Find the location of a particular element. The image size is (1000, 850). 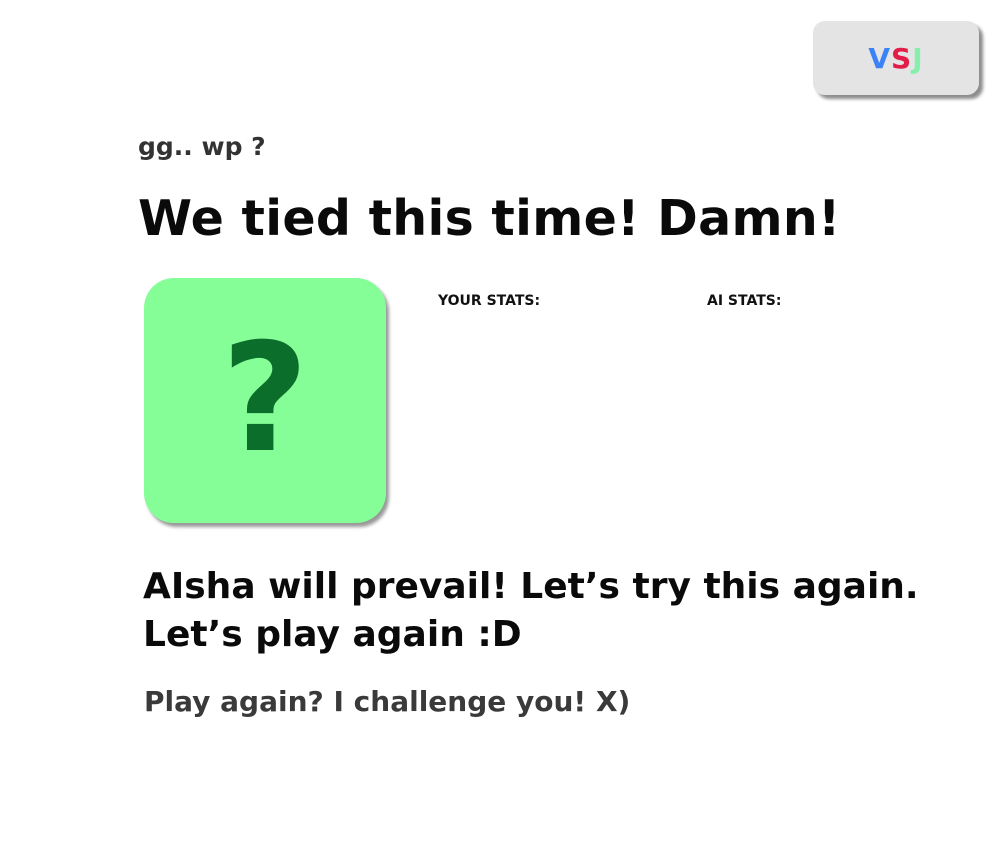

vsj-logo-button: VSJ is located at coordinates (896, 58).